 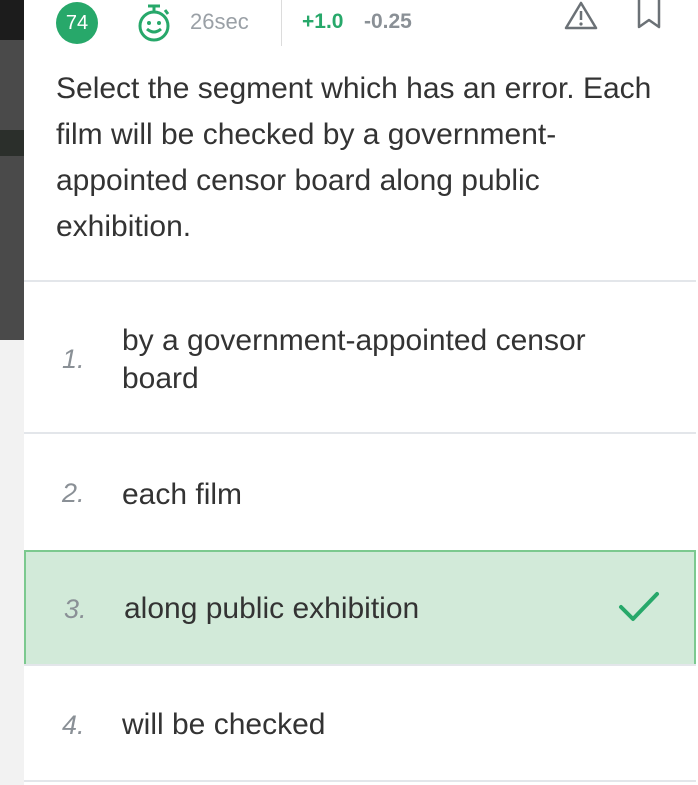 I want to click on option-number: 1., so click(x=73, y=359).